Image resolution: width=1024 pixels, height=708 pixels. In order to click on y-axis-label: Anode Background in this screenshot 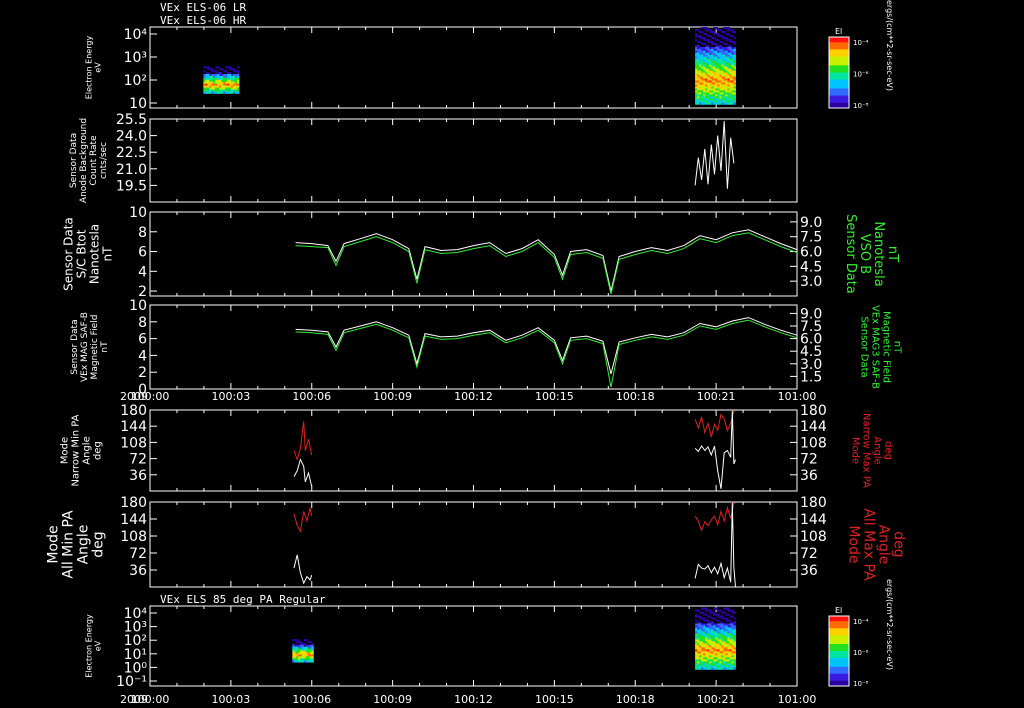, I will do `click(84, 160)`.